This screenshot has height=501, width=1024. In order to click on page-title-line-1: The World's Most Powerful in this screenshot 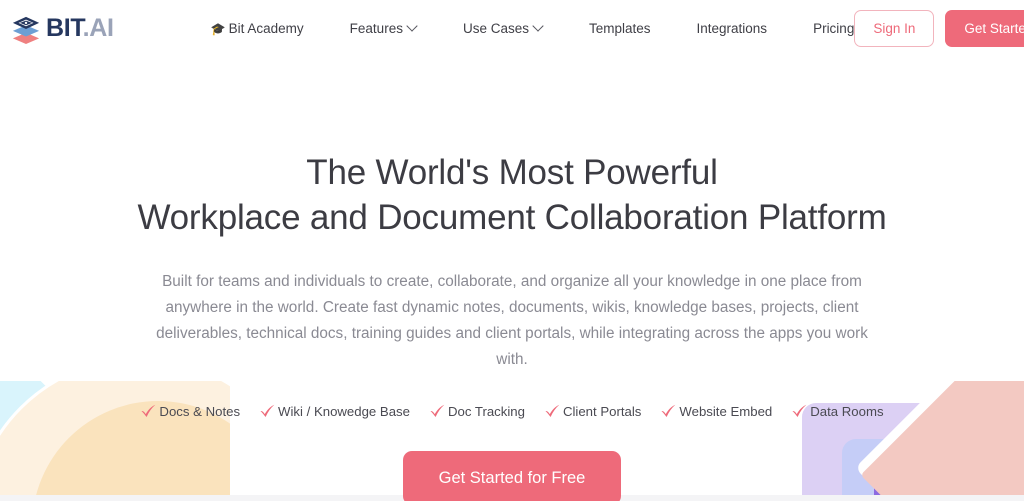, I will do `click(512, 172)`.